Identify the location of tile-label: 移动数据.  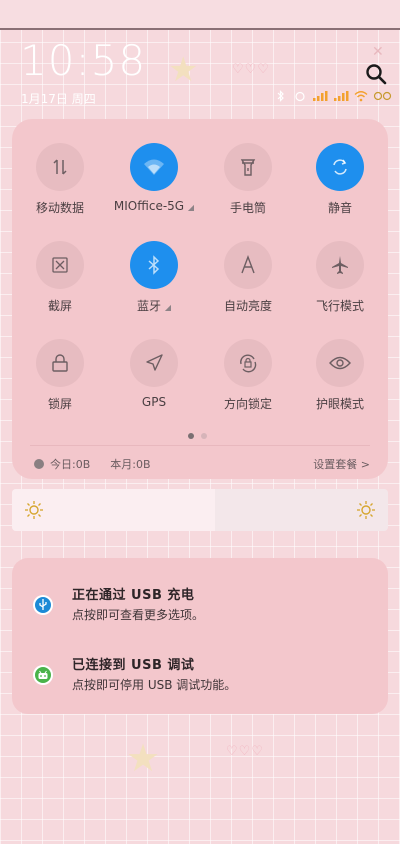
(59, 208).